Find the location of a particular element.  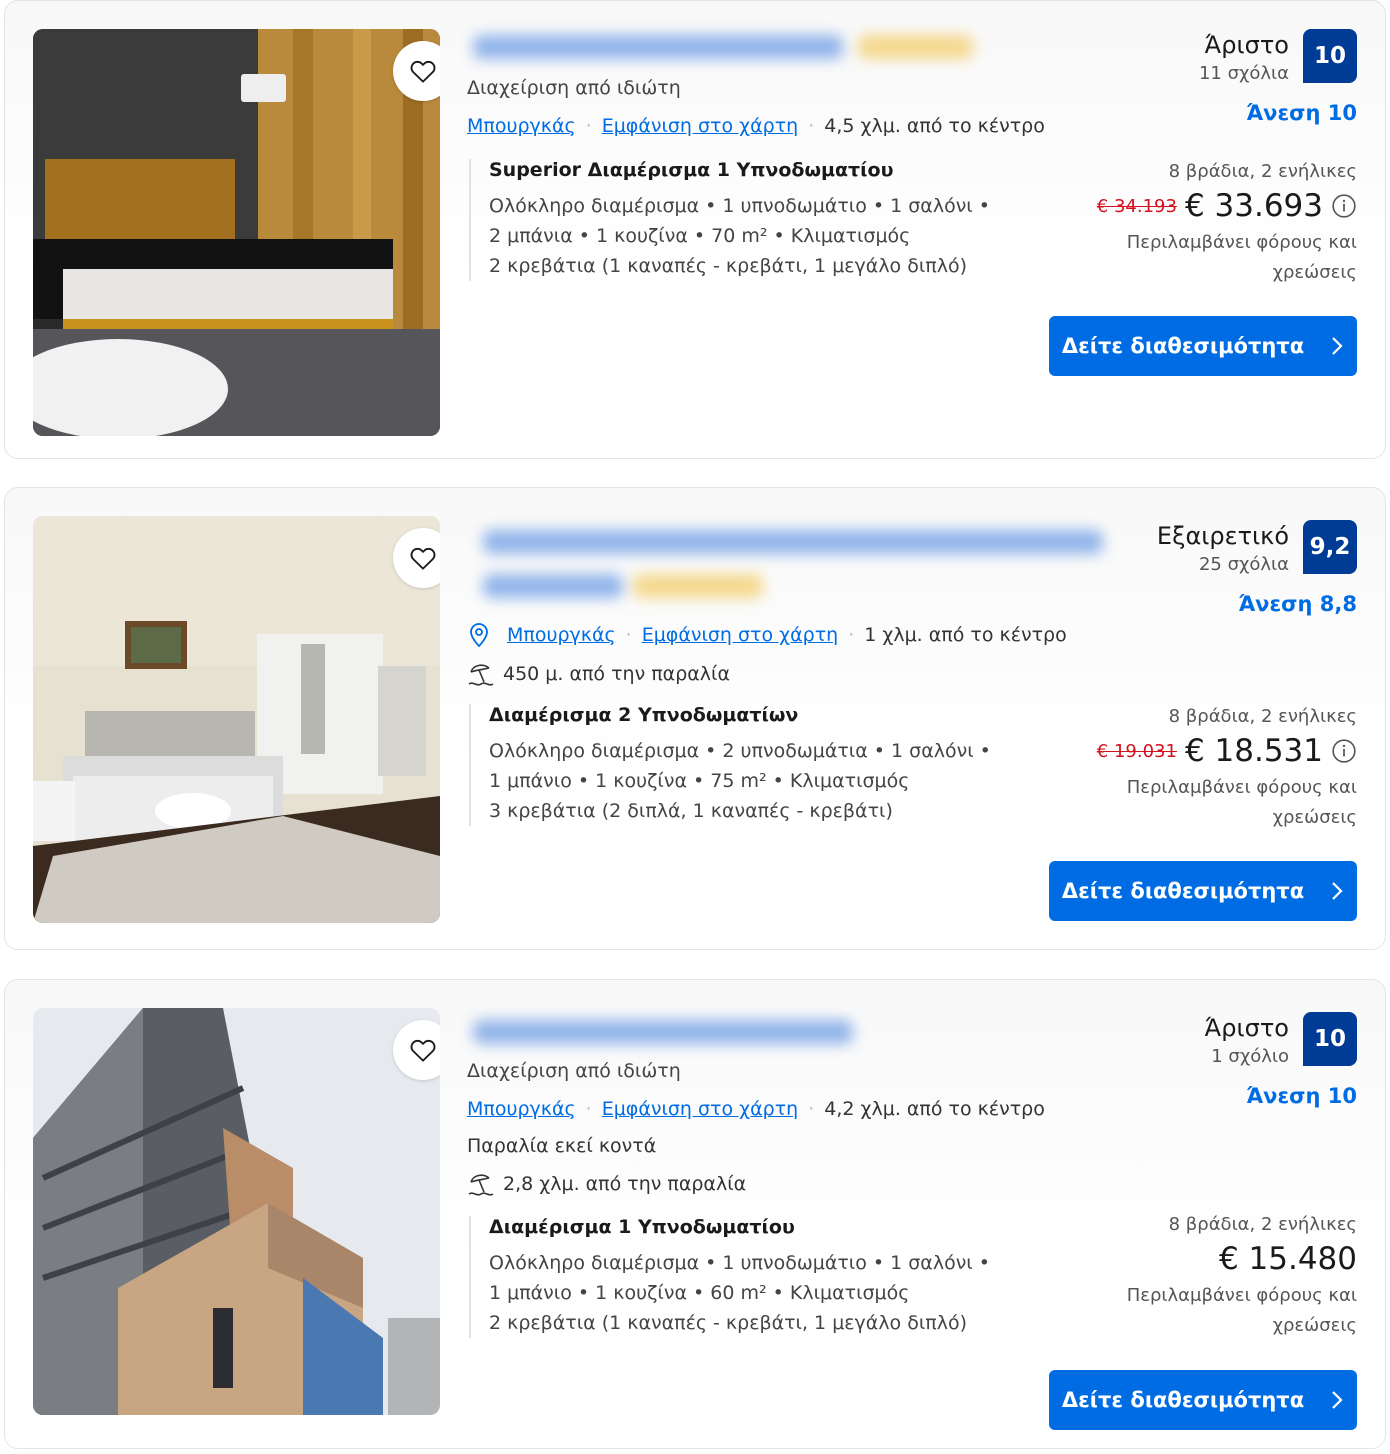

beach-distance-text: 2,8 χλμ. από την παραλία is located at coordinates (625, 1184).